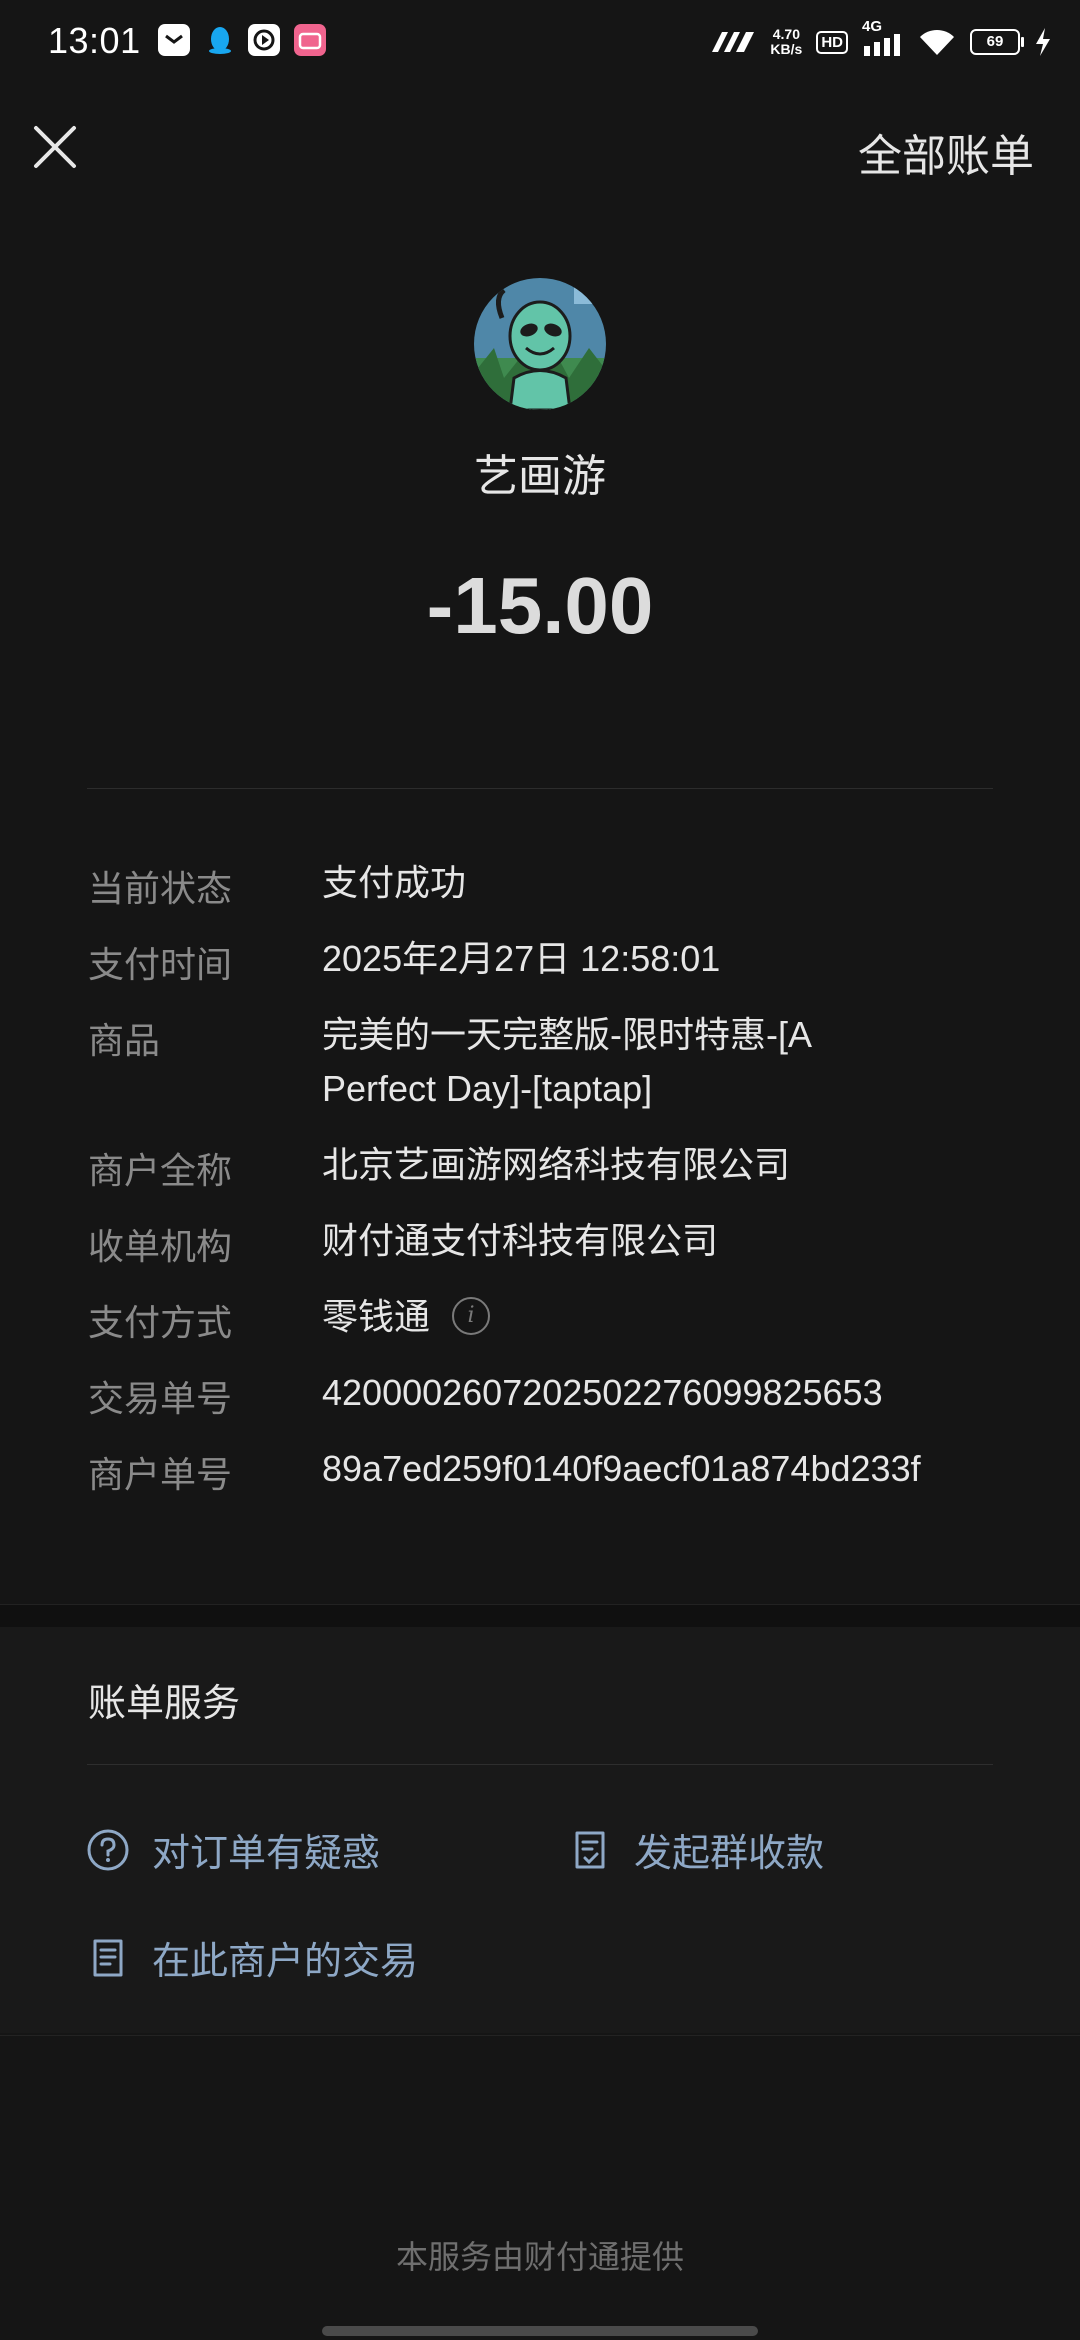 Image resolution: width=1080 pixels, height=2340 pixels. What do you see at coordinates (540, 788) in the screenshot?
I see `divider` at bounding box center [540, 788].